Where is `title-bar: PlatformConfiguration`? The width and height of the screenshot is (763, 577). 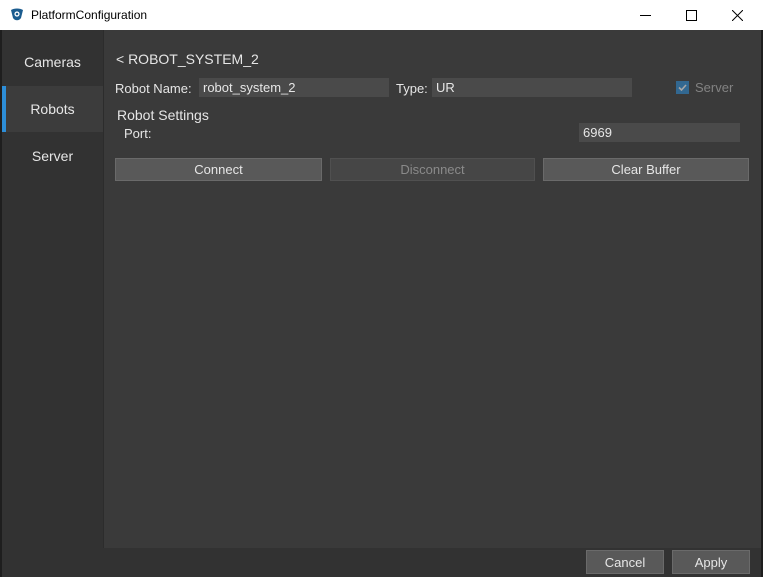 title-bar: PlatformConfiguration is located at coordinates (381, 15).